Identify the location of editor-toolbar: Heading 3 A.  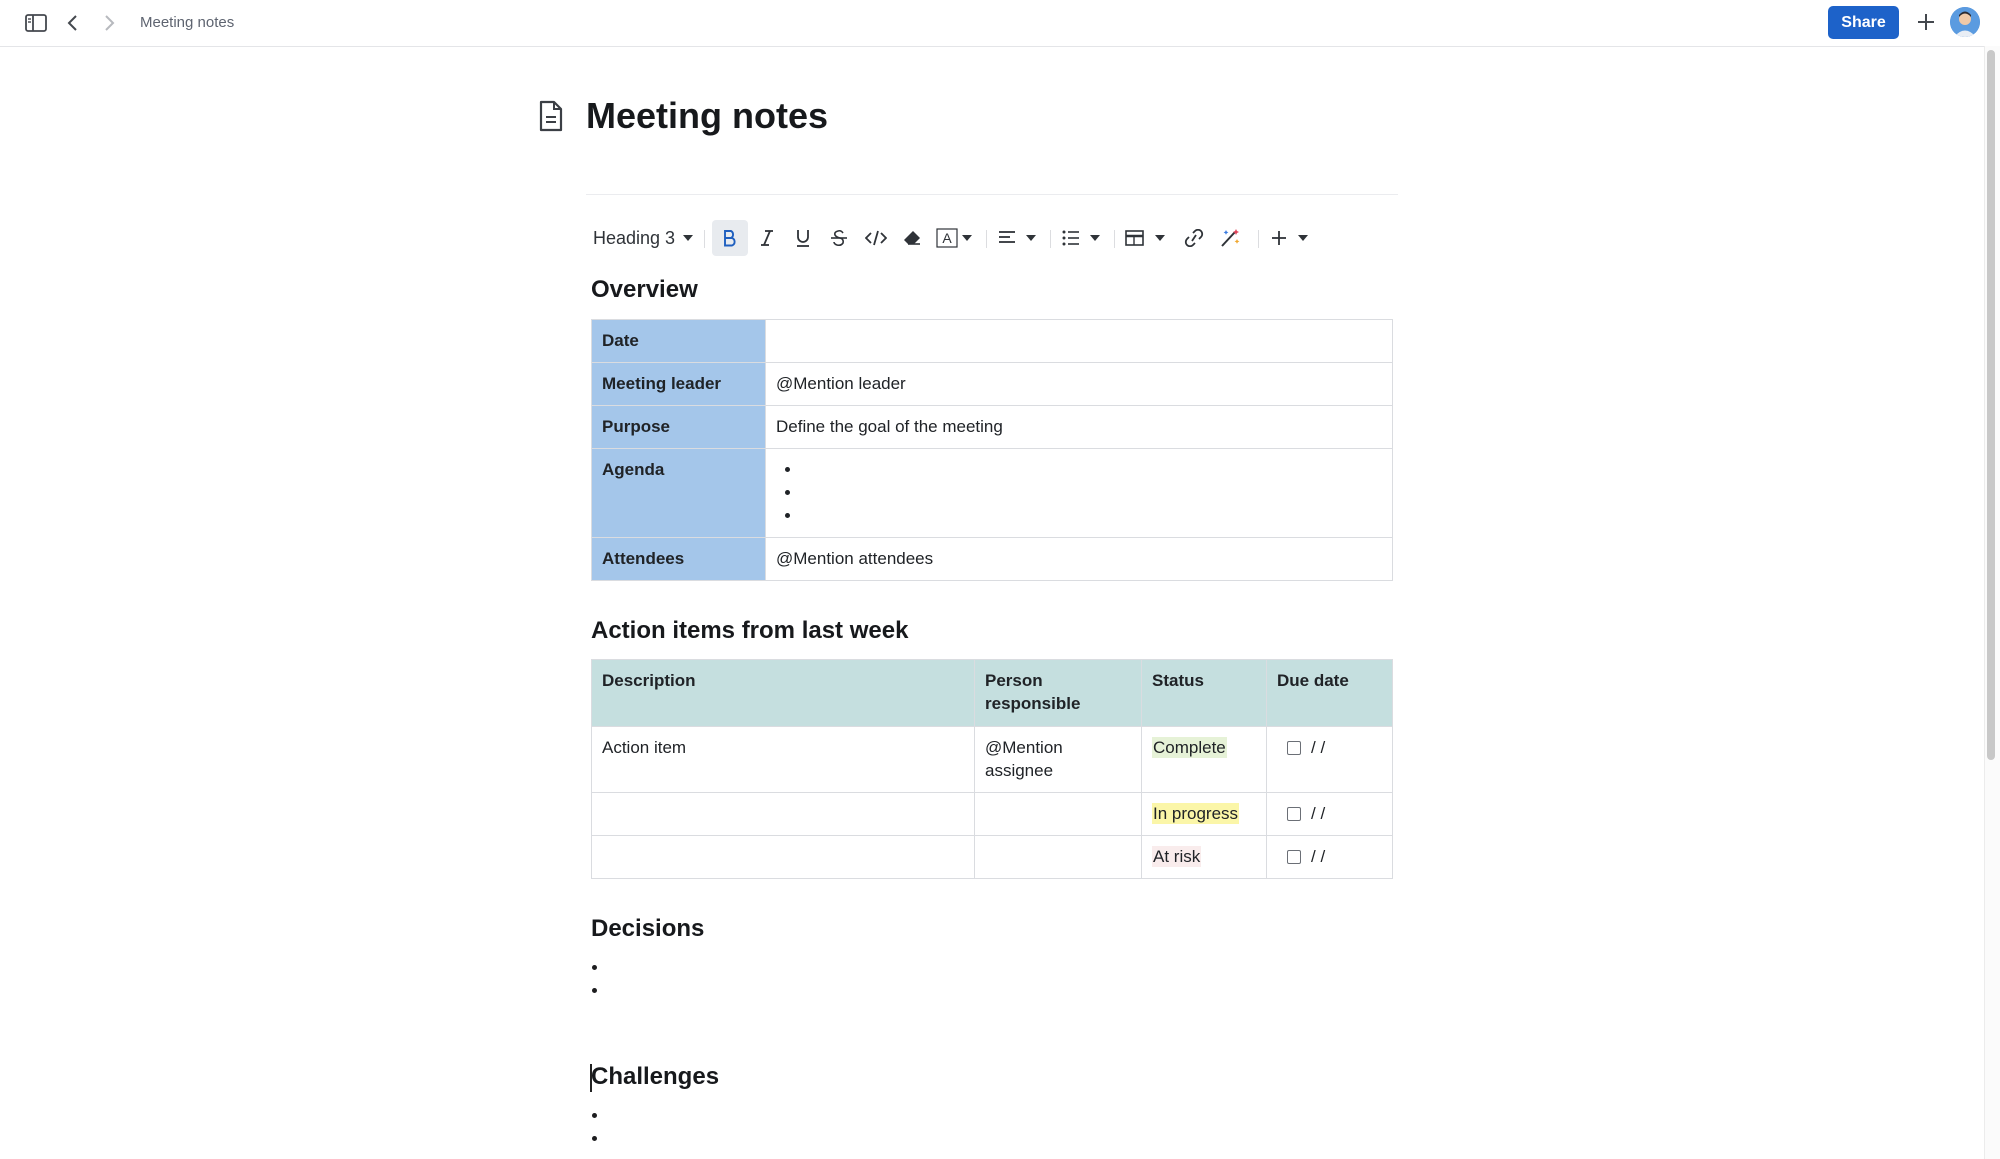
(964, 238).